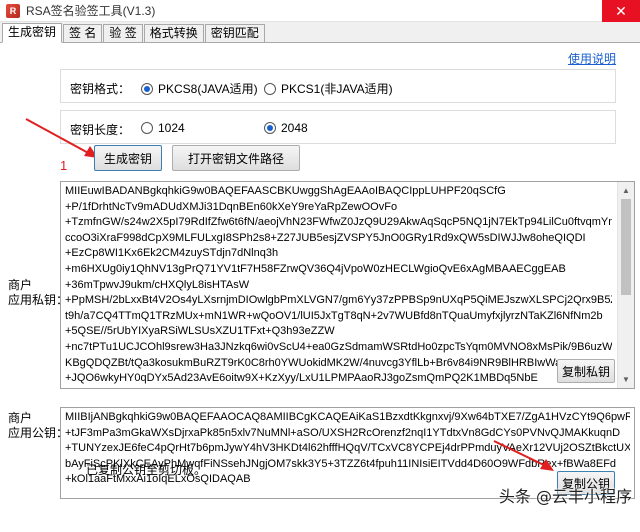 Image resolution: width=640 pixels, height=532 pixels. I want to click on generate-key-button: 生成密钥, so click(128, 158).